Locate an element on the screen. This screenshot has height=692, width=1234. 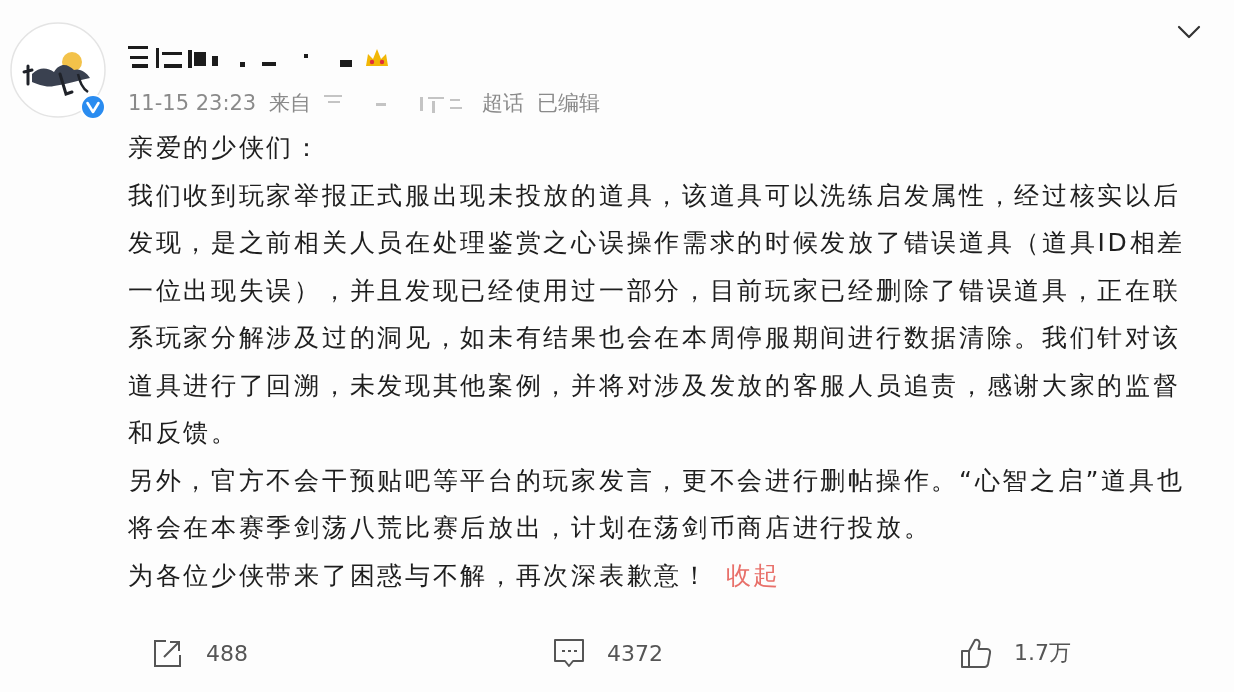
post-paragraph: 亲爱的少侠们： is located at coordinates (225, 148).